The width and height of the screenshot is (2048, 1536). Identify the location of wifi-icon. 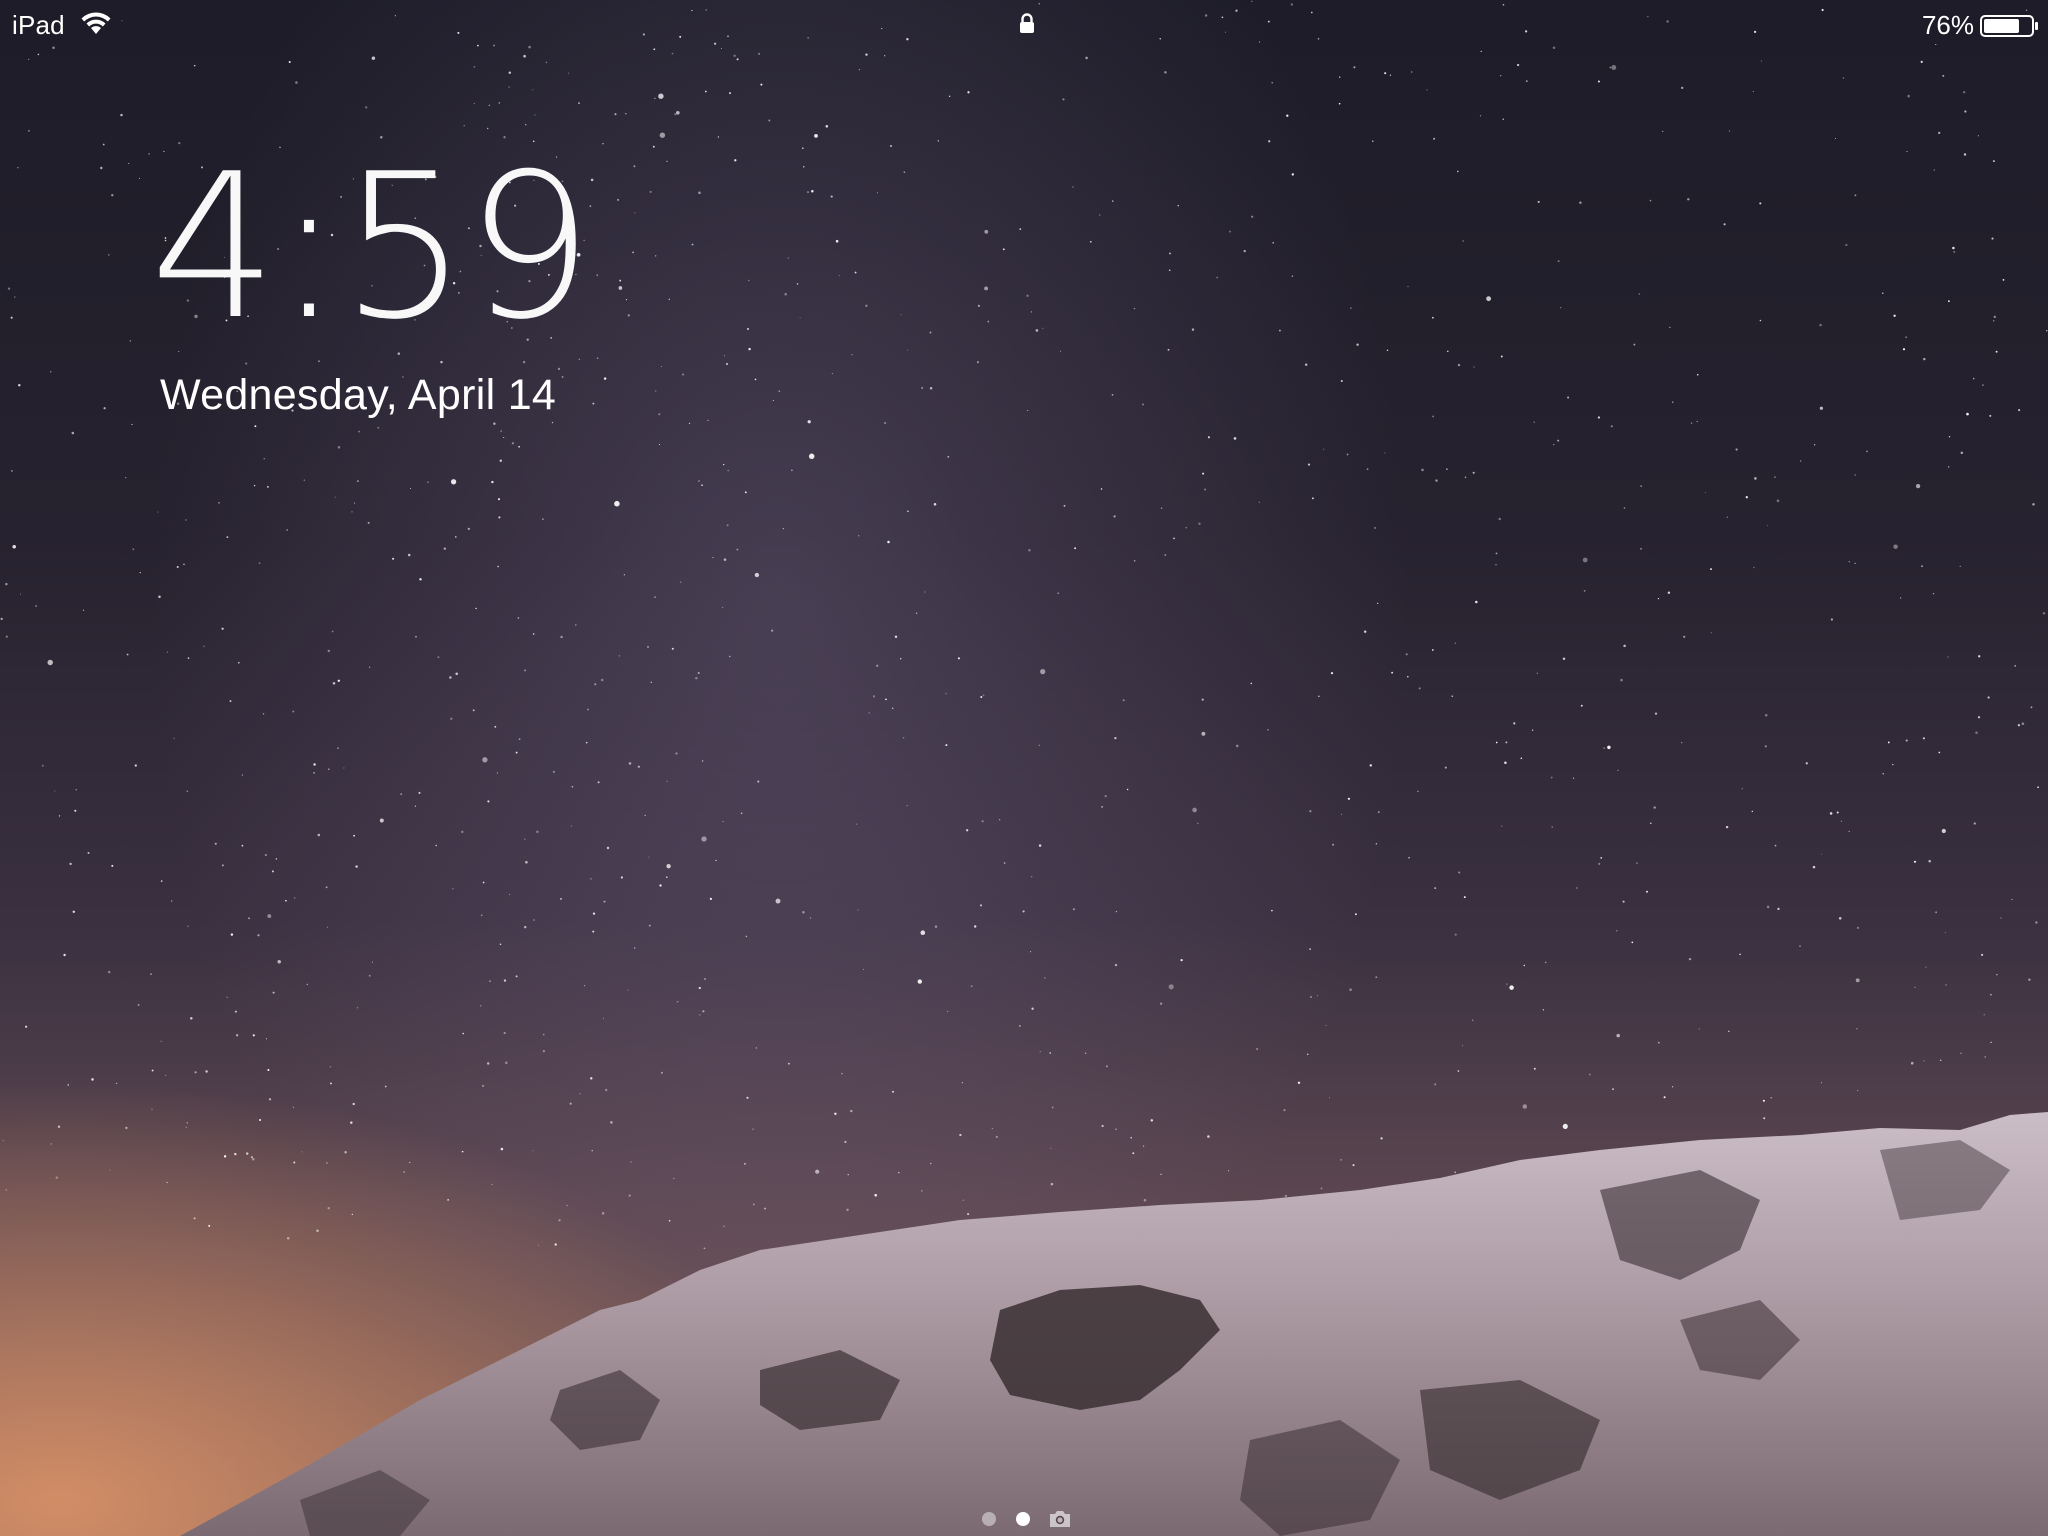
(96, 23).